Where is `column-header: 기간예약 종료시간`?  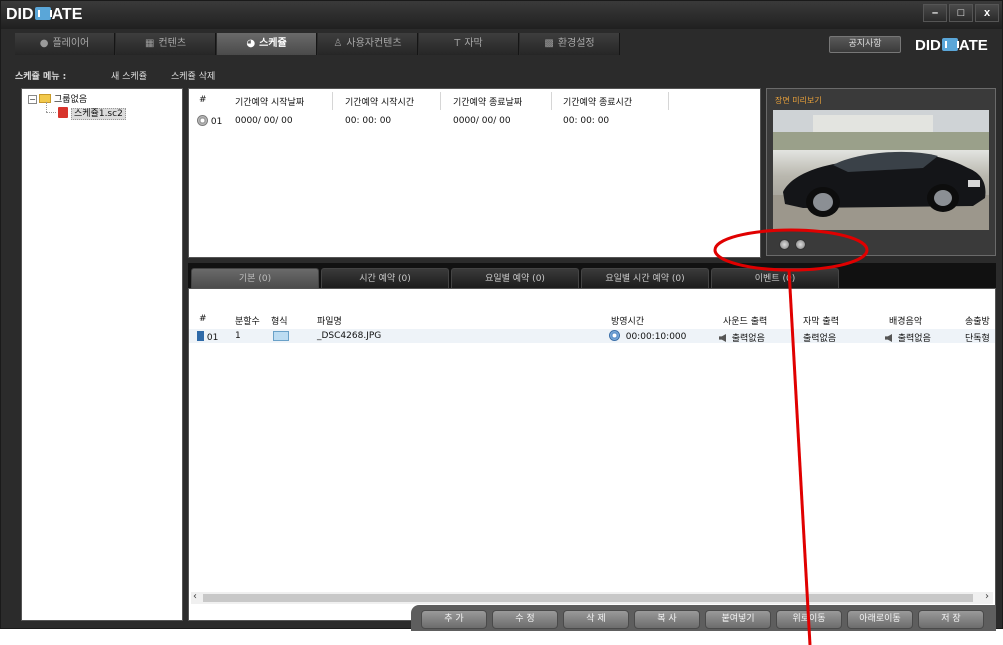 column-header: 기간예약 종료시간 is located at coordinates (597, 101).